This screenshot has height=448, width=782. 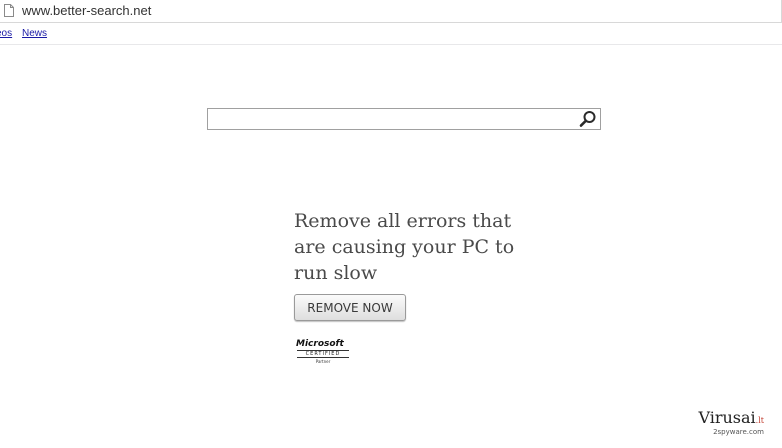 What do you see at coordinates (320, 344) in the screenshot?
I see `badge-brand: Microsoft` at bounding box center [320, 344].